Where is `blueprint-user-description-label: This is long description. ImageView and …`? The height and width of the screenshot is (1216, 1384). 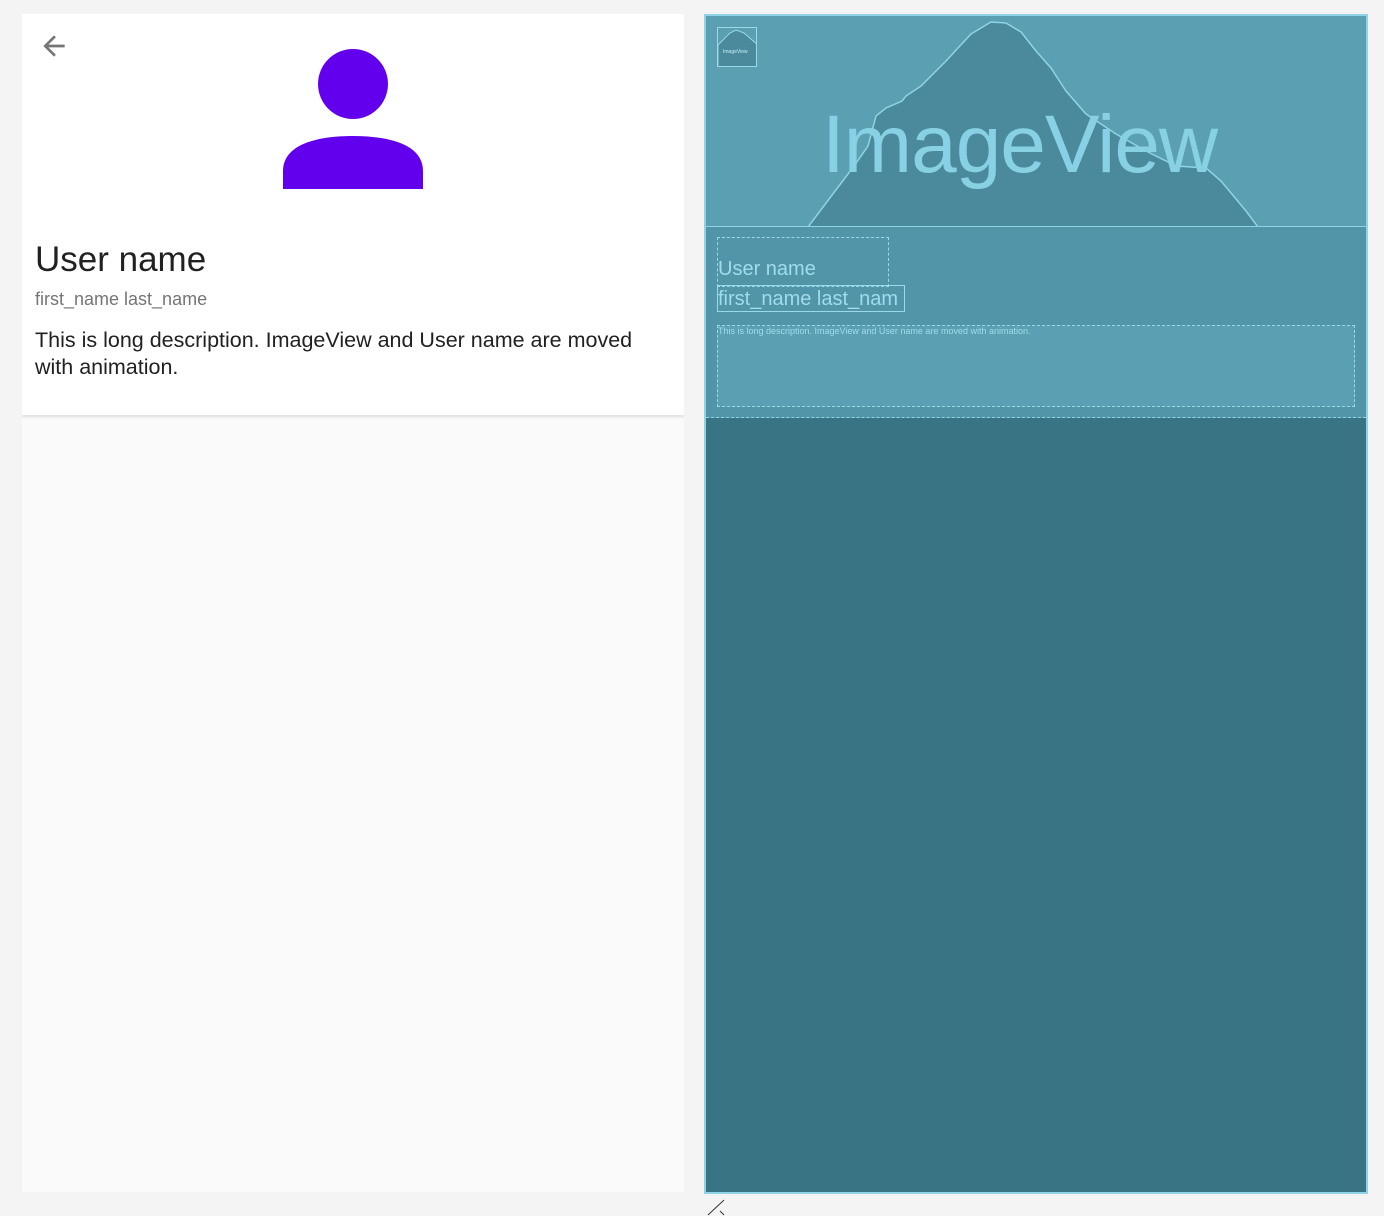
blueprint-user-description-label: This is long description. ImageView and … is located at coordinates (874, 331).